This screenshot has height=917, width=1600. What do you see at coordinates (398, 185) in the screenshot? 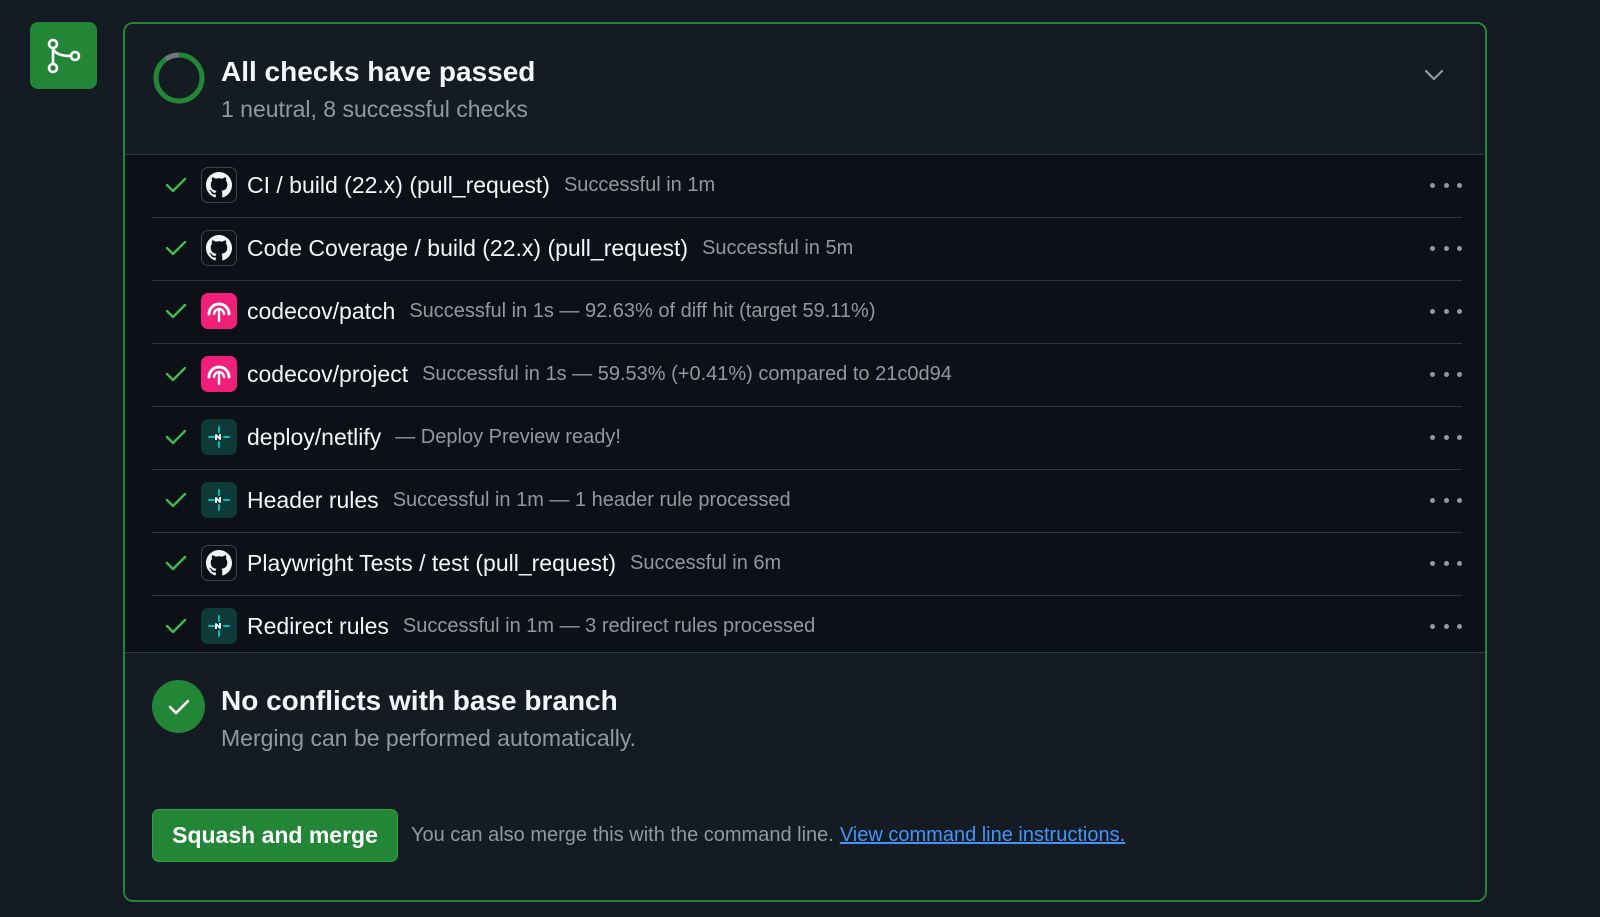
I see `check-name: CI / build (22.x) (pull_request)` at bounding box center [398, 185].